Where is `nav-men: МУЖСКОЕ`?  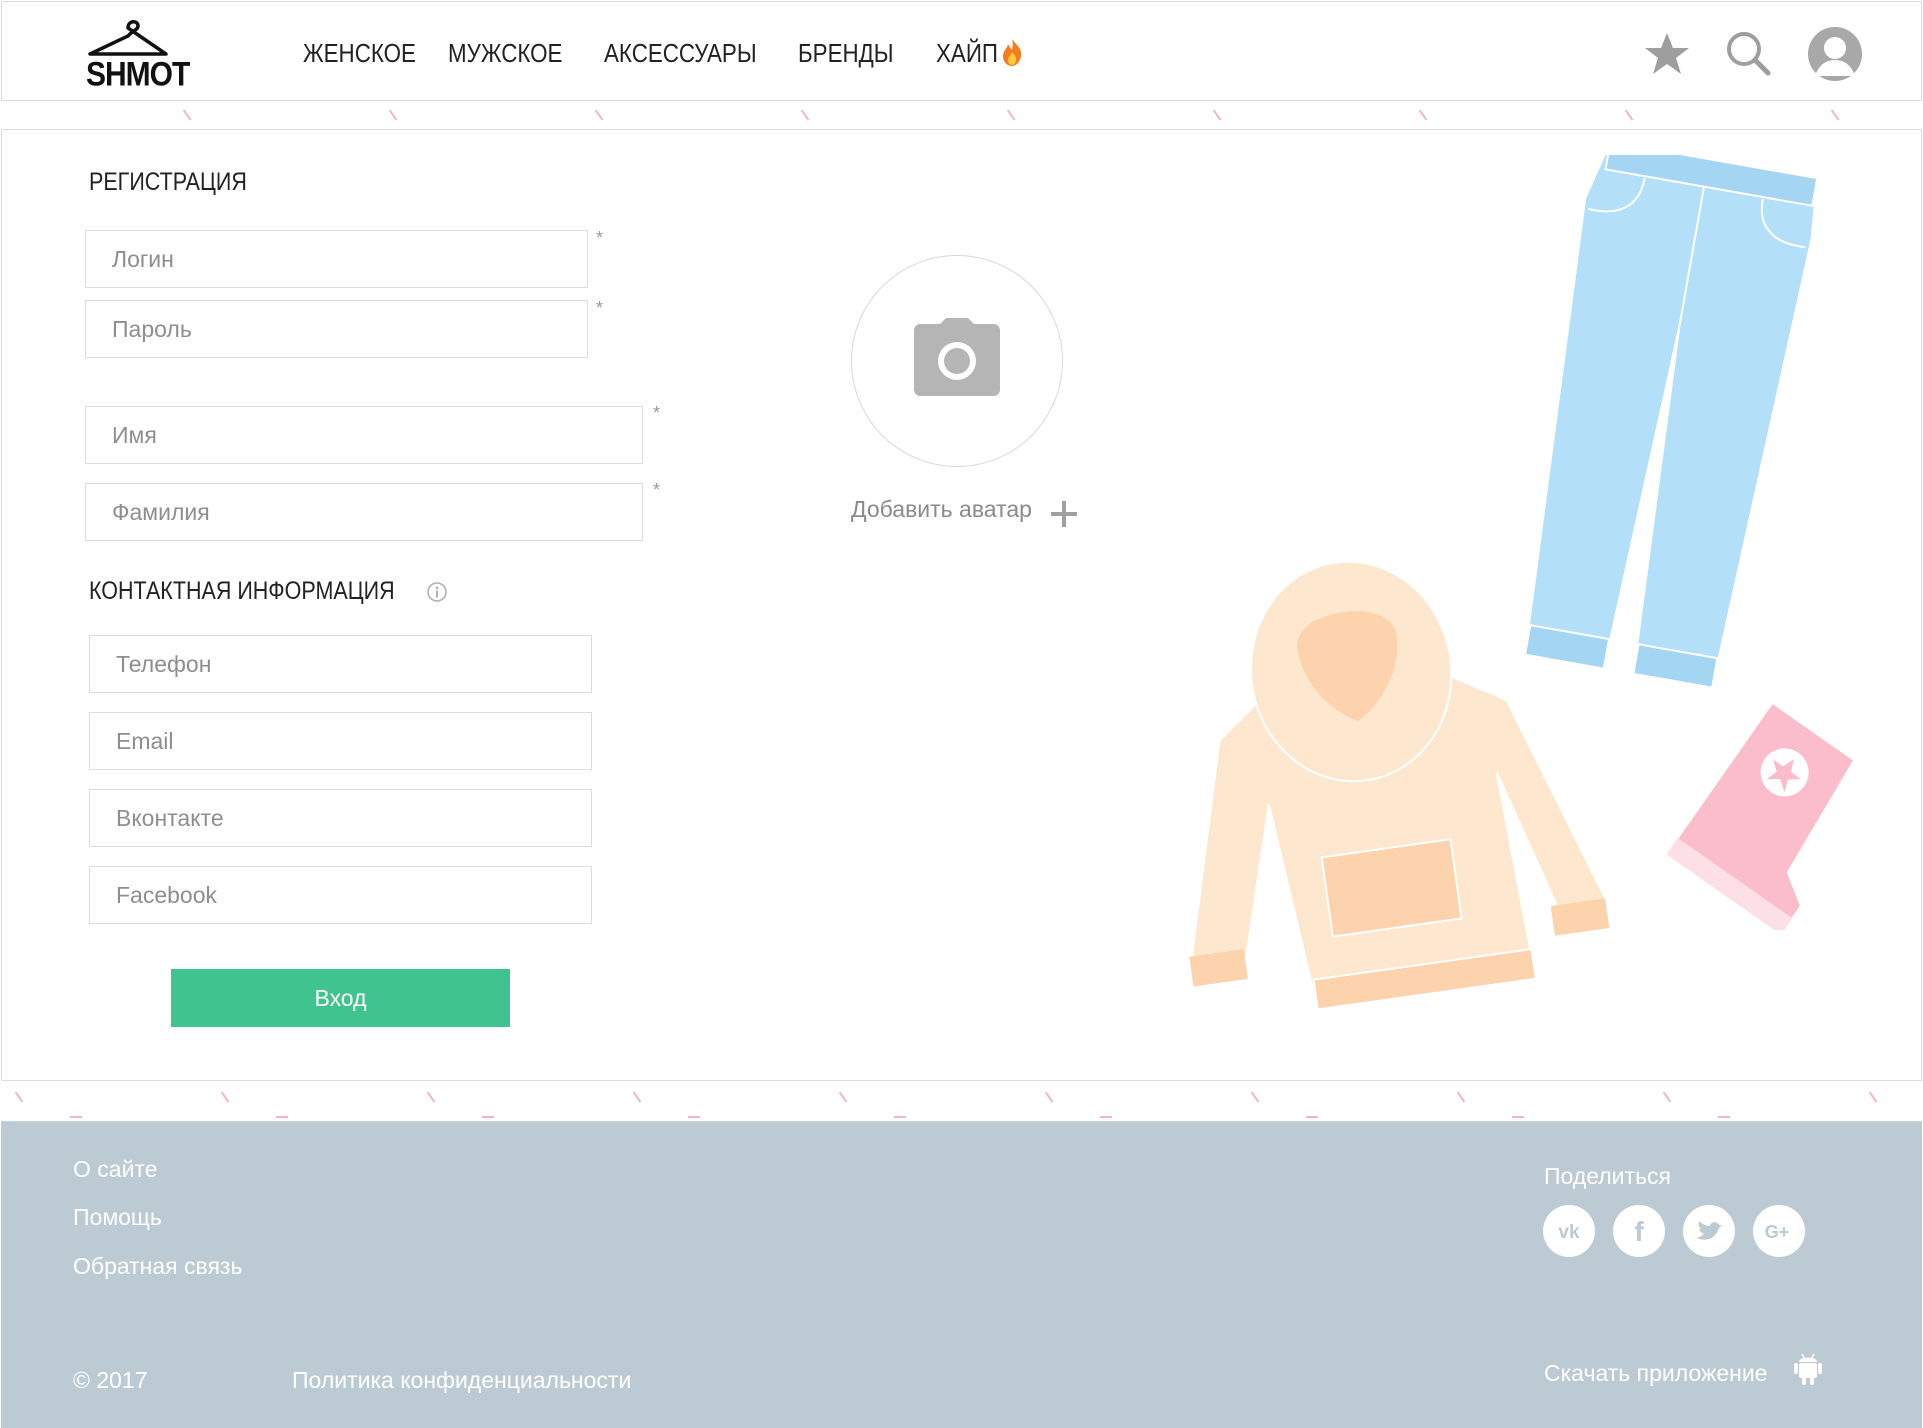 nav-men: МУЖСКОЕ is located at coordinates (505, 53).